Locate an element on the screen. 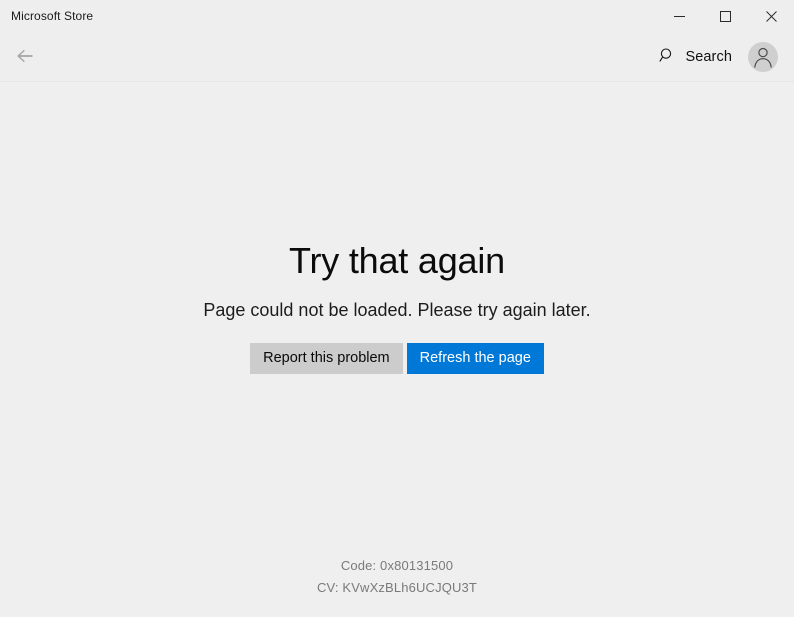 The height and width of the screenshot is (617, 794). refresh-page-button: Refresh the page is located at coordinates (475, 359).